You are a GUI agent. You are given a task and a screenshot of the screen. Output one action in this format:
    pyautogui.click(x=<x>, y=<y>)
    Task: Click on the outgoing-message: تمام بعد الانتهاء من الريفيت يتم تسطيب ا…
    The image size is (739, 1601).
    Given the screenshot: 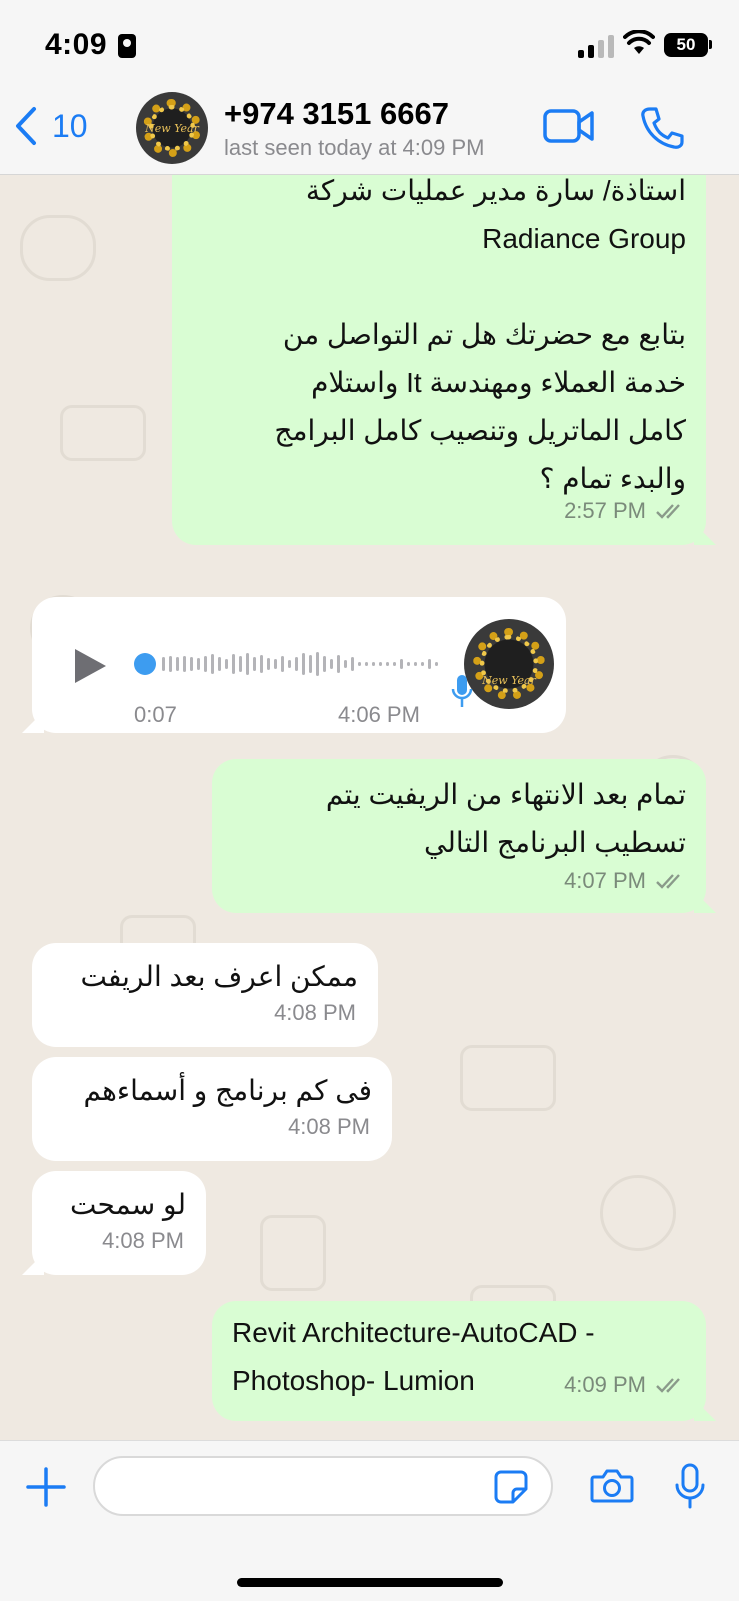 What is the action you would take?
    pyautogui.click(x=459, y=836)
    